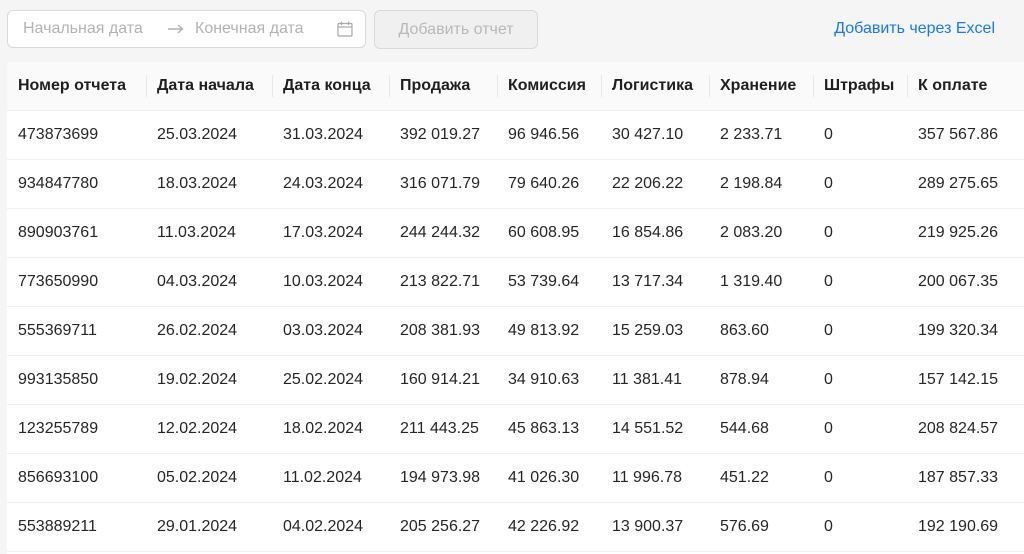 The height and width of the screenshot is (554, 1024). Describe the element at coordinates (76, 135) in the screenshot. I see `report-number-cell: 473873699` at that location.